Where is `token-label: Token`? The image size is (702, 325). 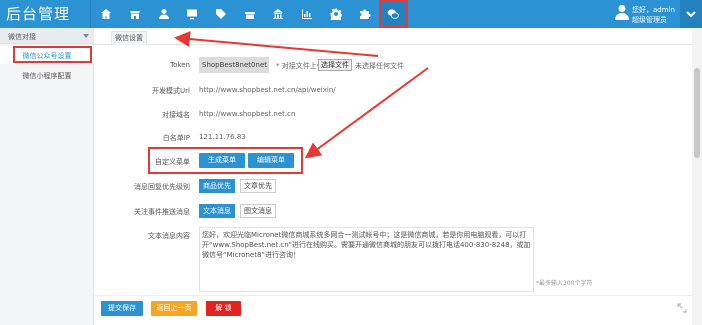 token-label: Token is located at coordinates (180, 65).